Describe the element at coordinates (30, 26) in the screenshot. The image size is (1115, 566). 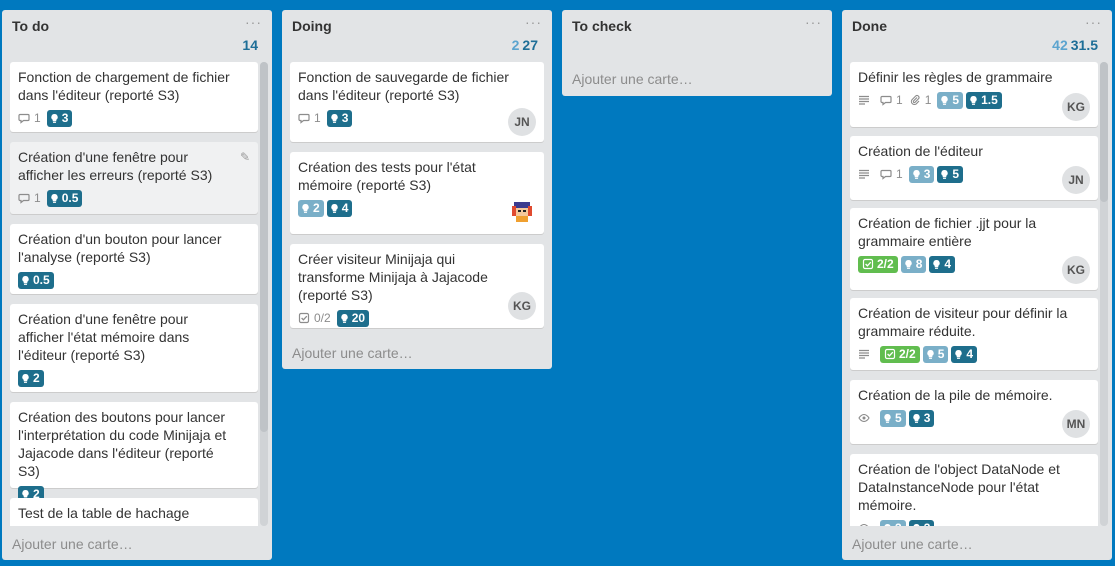
I see `list-title: To do` at that location.